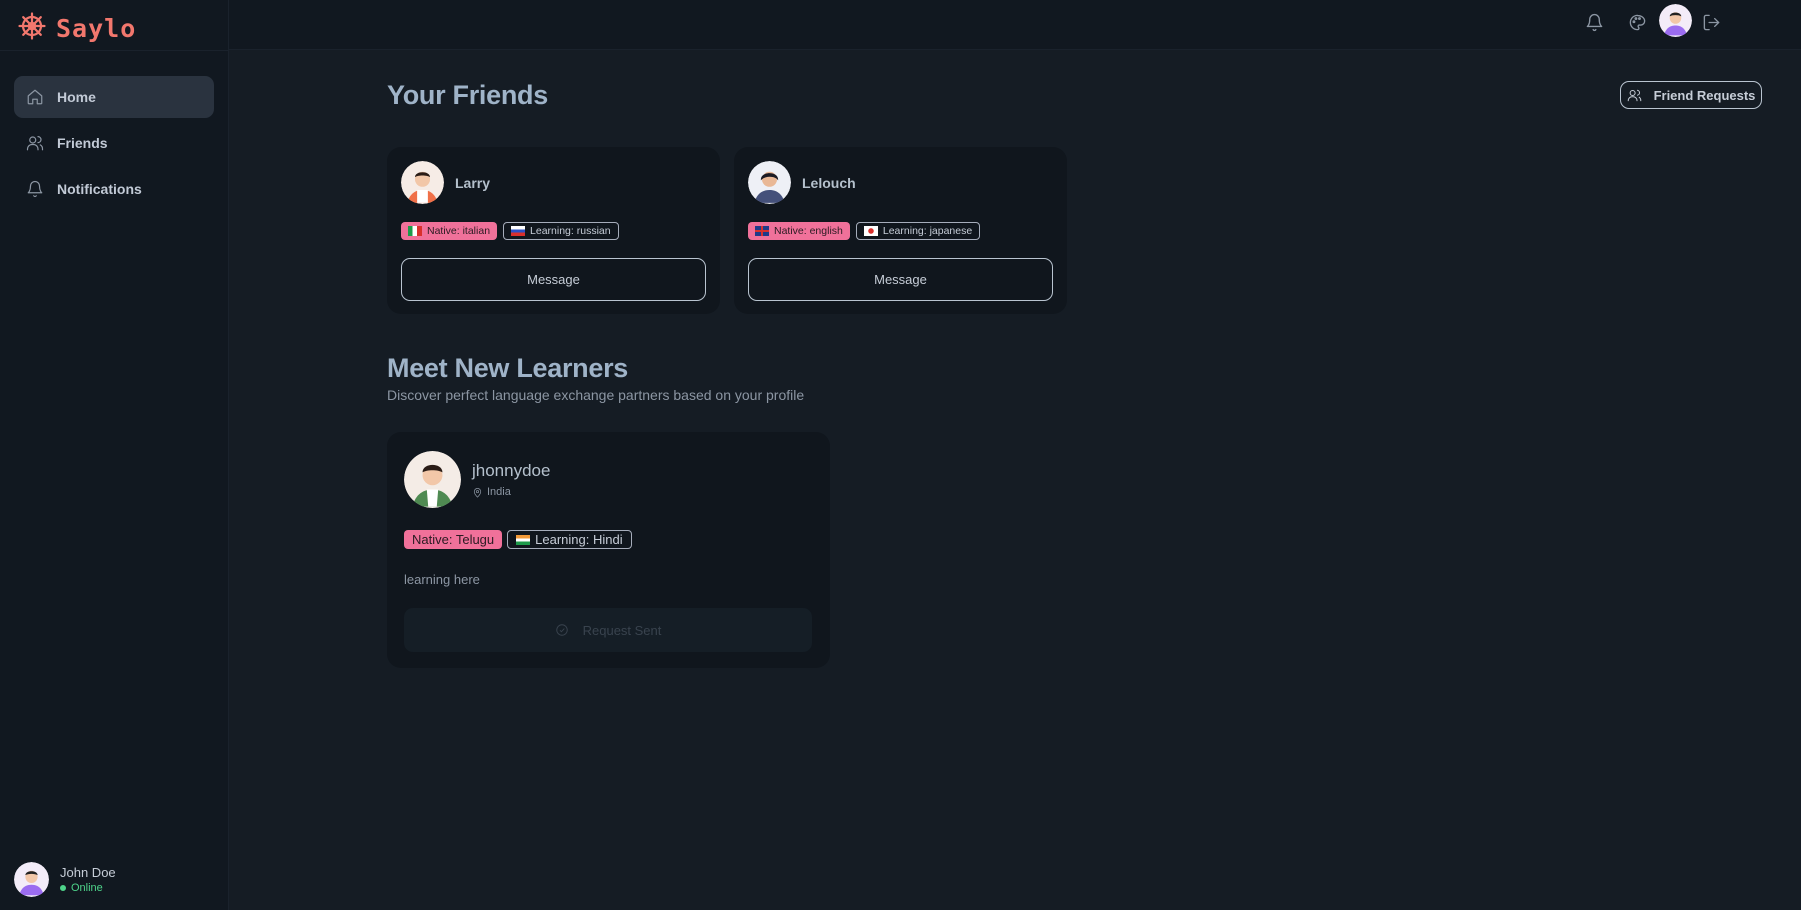 The height and width of the screenshot is (910, 1801). What do you see at coordinates (762, 231) in the screenshot?
I see `uk-flag-icon` at bounding box center [762, 231].